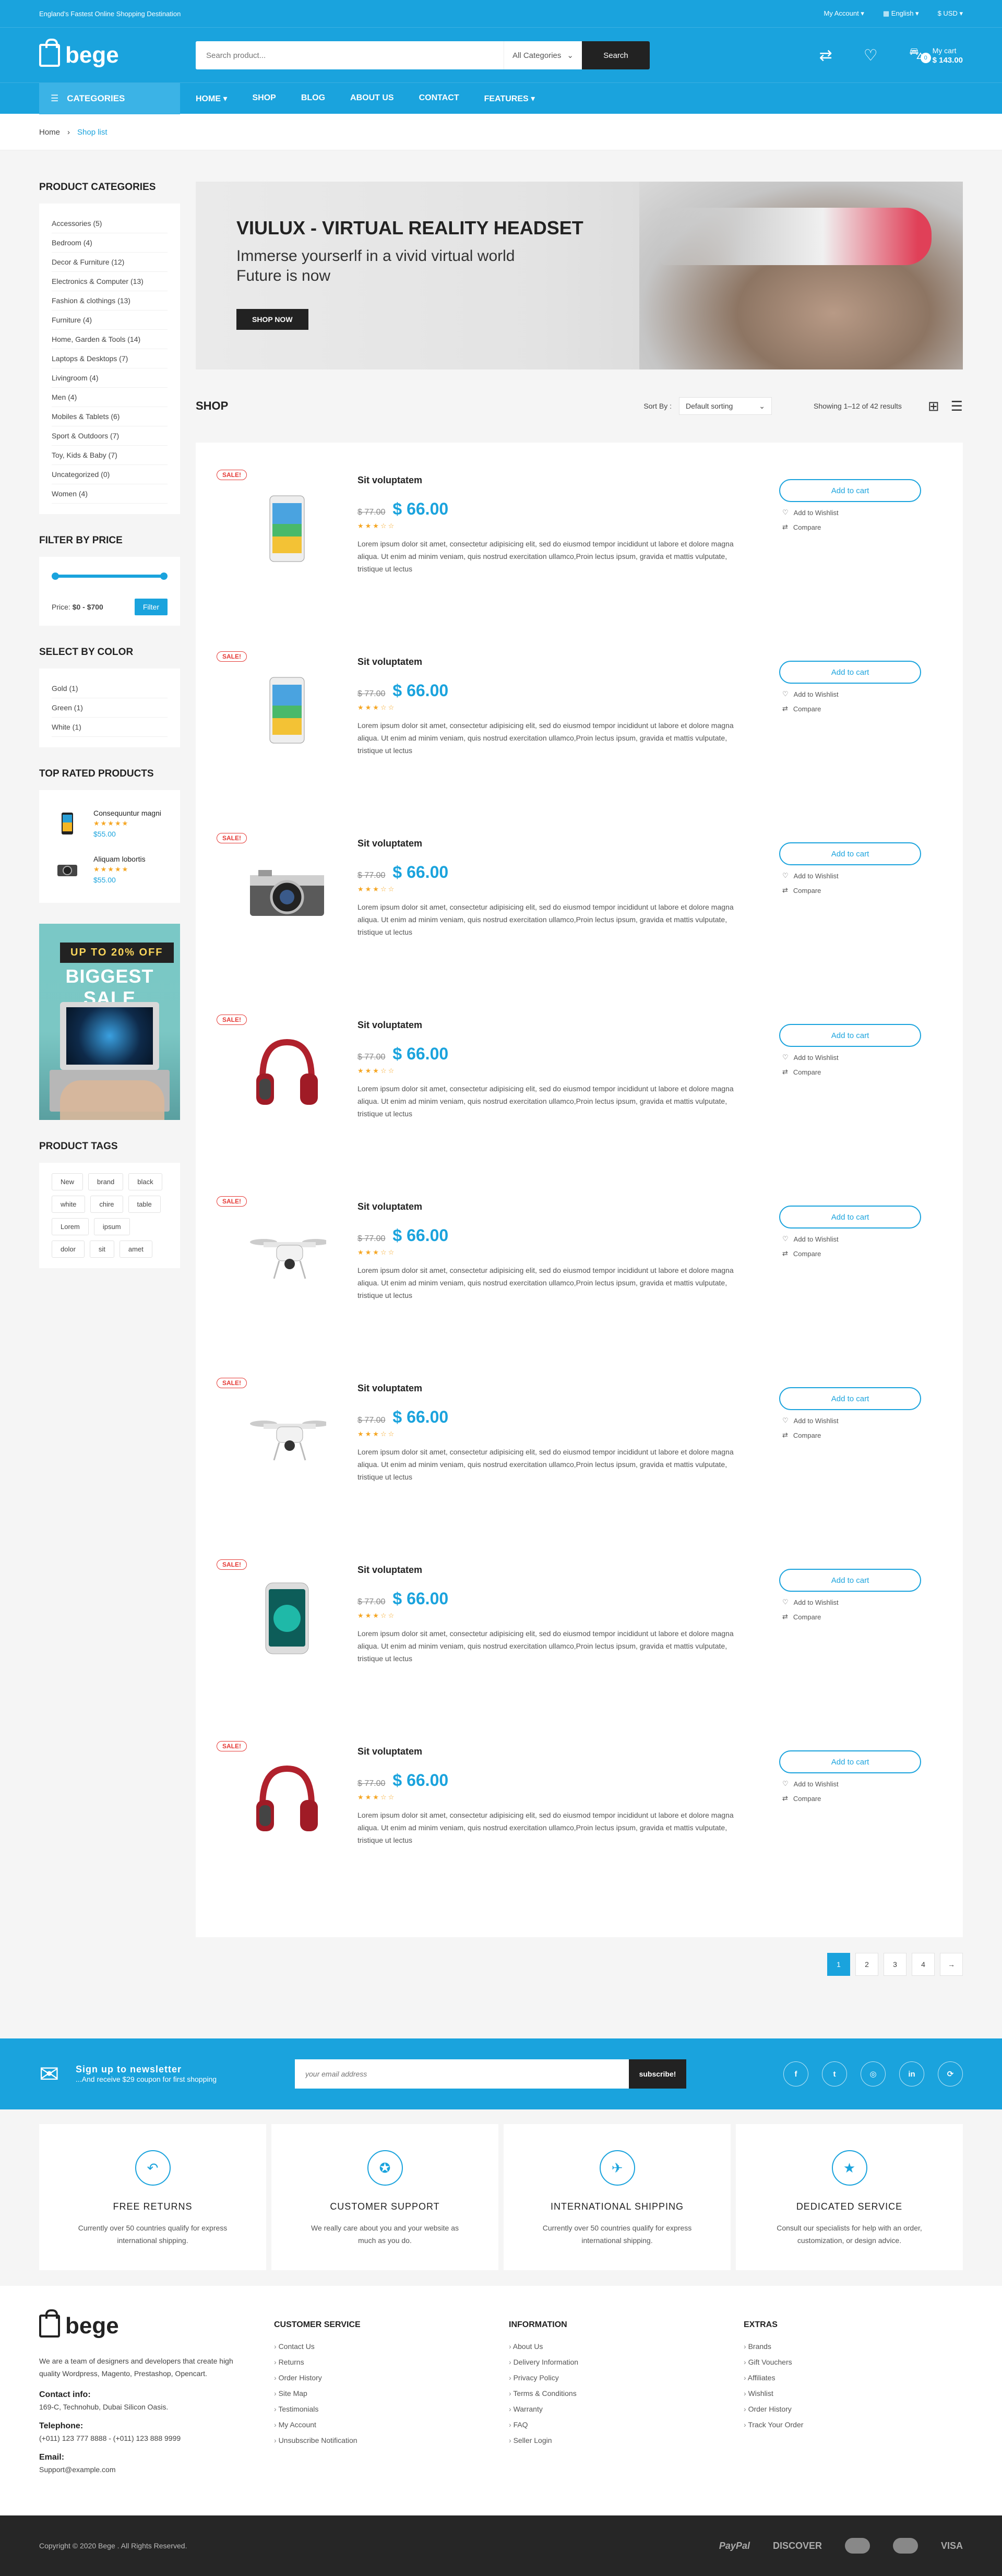  Describe the element at coordinates (110, 869) in the screenshot. I see `top-rated-item: Aliquam lobortis ★★★★★ $55.00` at that location.